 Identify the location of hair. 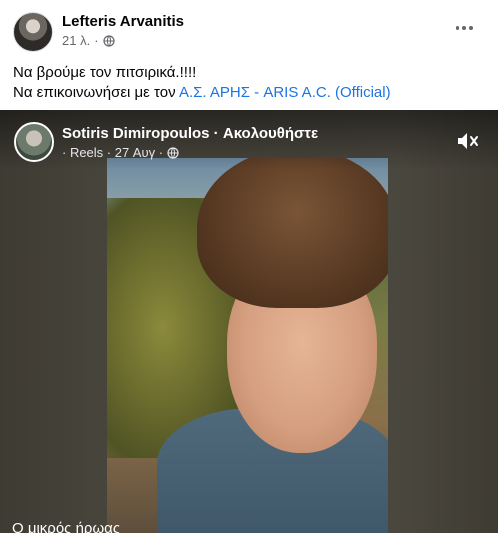
(292, 233).